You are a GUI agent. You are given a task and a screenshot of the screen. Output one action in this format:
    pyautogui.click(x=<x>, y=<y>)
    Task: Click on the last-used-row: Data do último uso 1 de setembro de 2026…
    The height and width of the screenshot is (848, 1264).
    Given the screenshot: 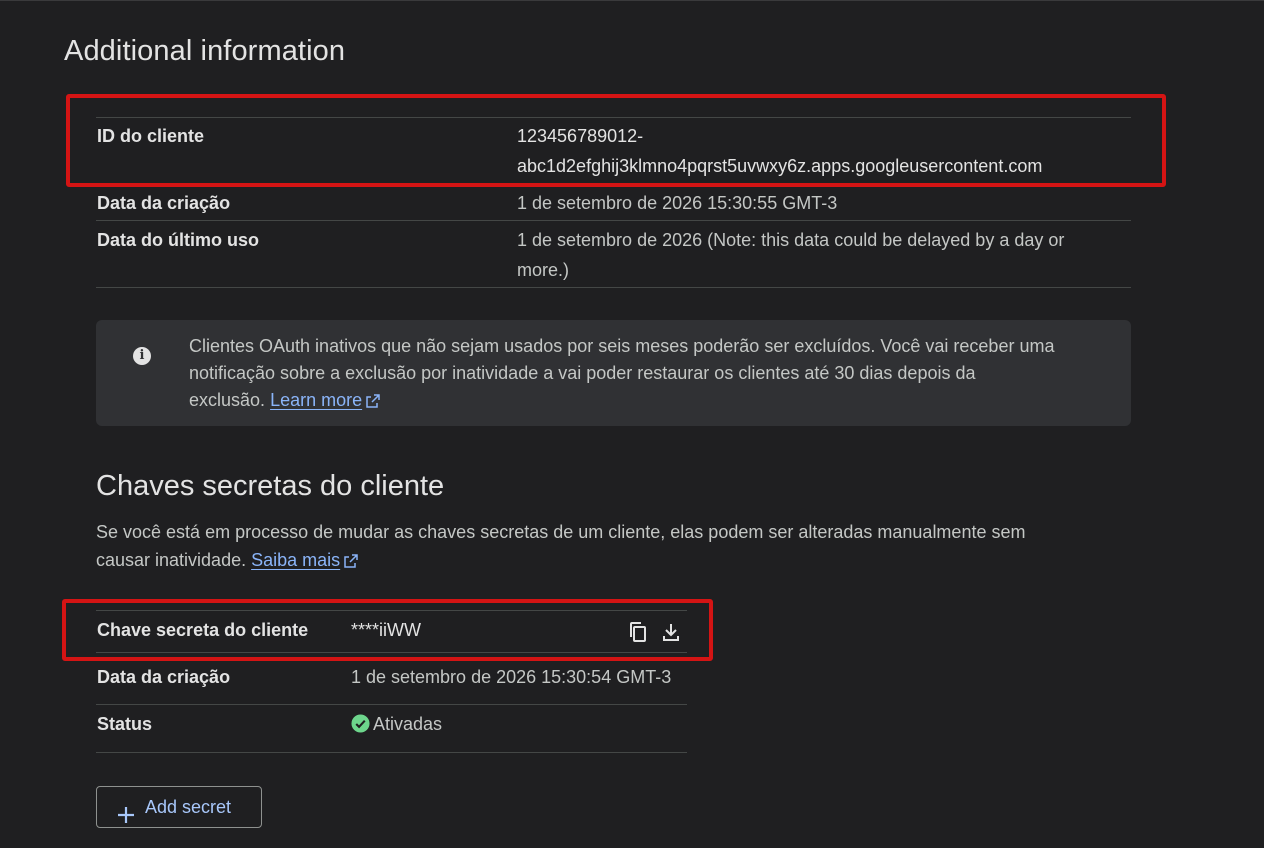 What is the action you would take?
    pyautogui.click(x=613, y=256)
    